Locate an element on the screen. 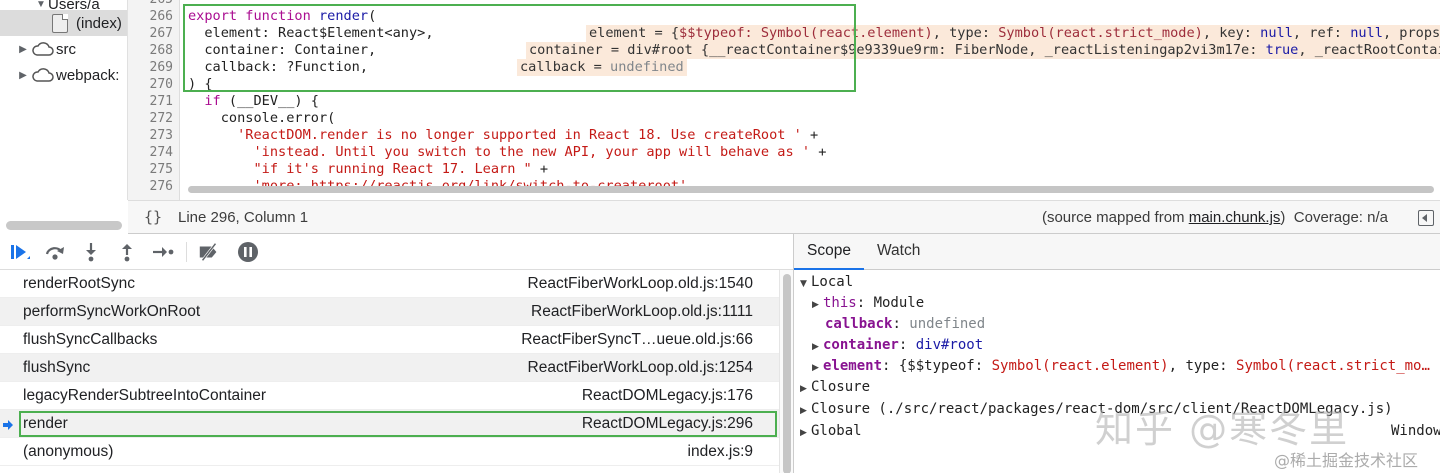  step-into-icon is located at coordinates (91, 252).